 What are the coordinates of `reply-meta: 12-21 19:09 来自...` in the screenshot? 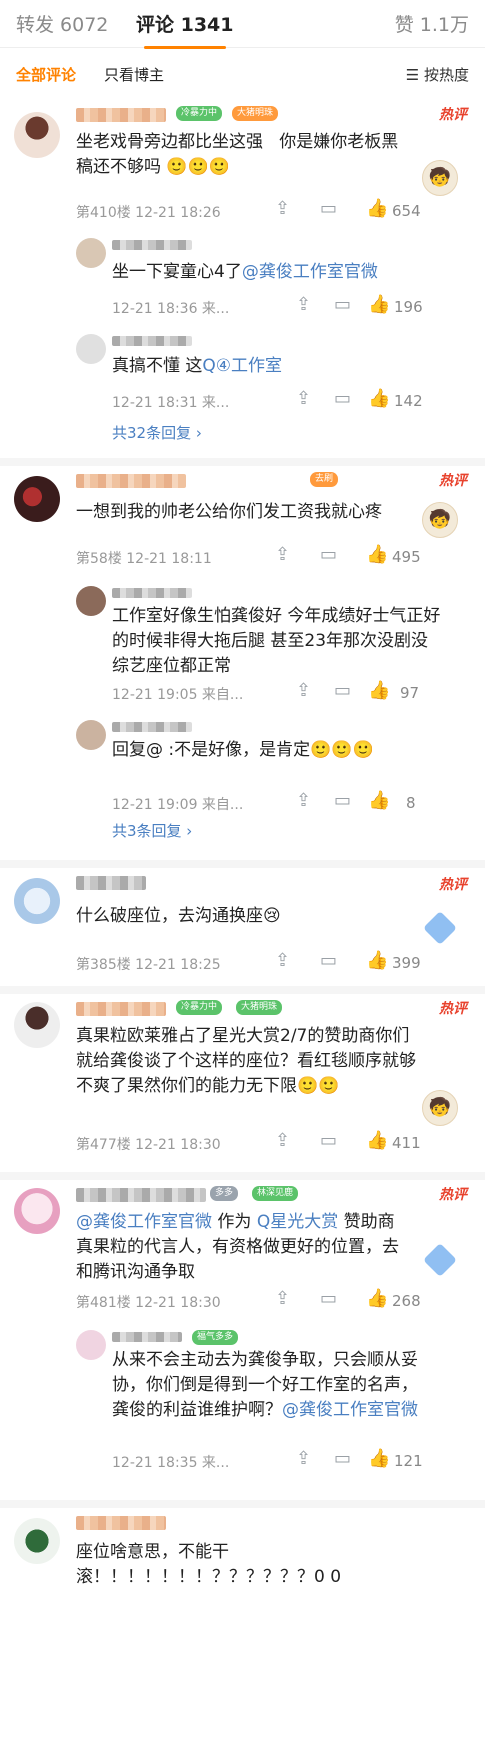 It's located at (178, 805).